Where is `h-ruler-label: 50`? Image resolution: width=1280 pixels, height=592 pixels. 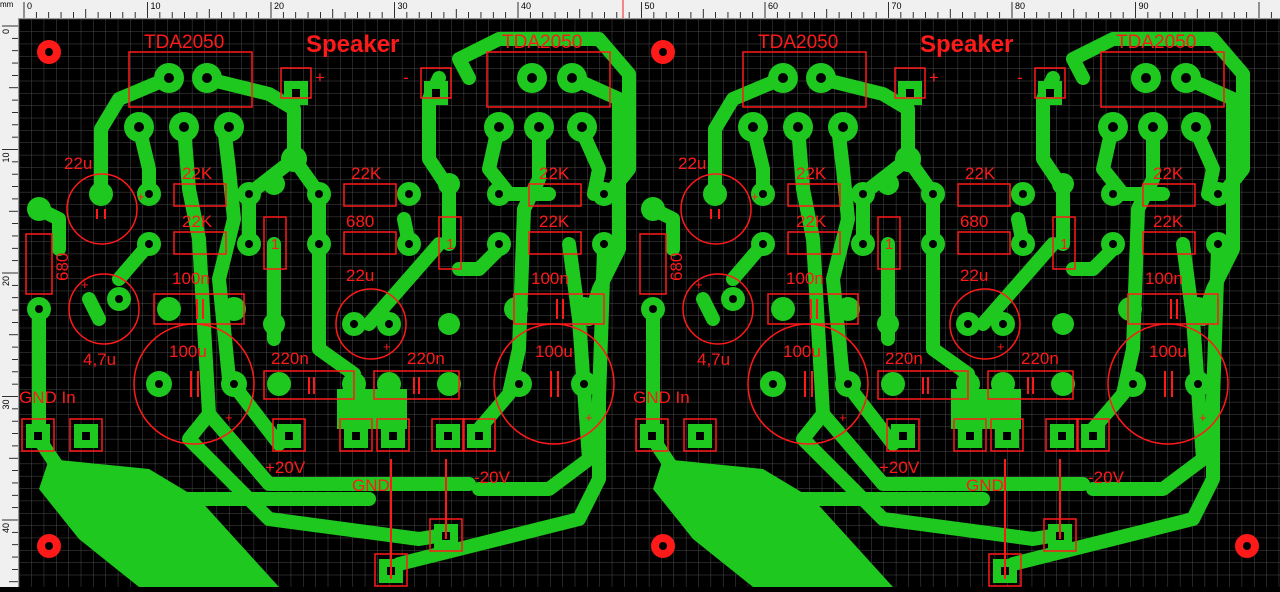
h-ruler-label: 50 is located at coordinates (650, 6).